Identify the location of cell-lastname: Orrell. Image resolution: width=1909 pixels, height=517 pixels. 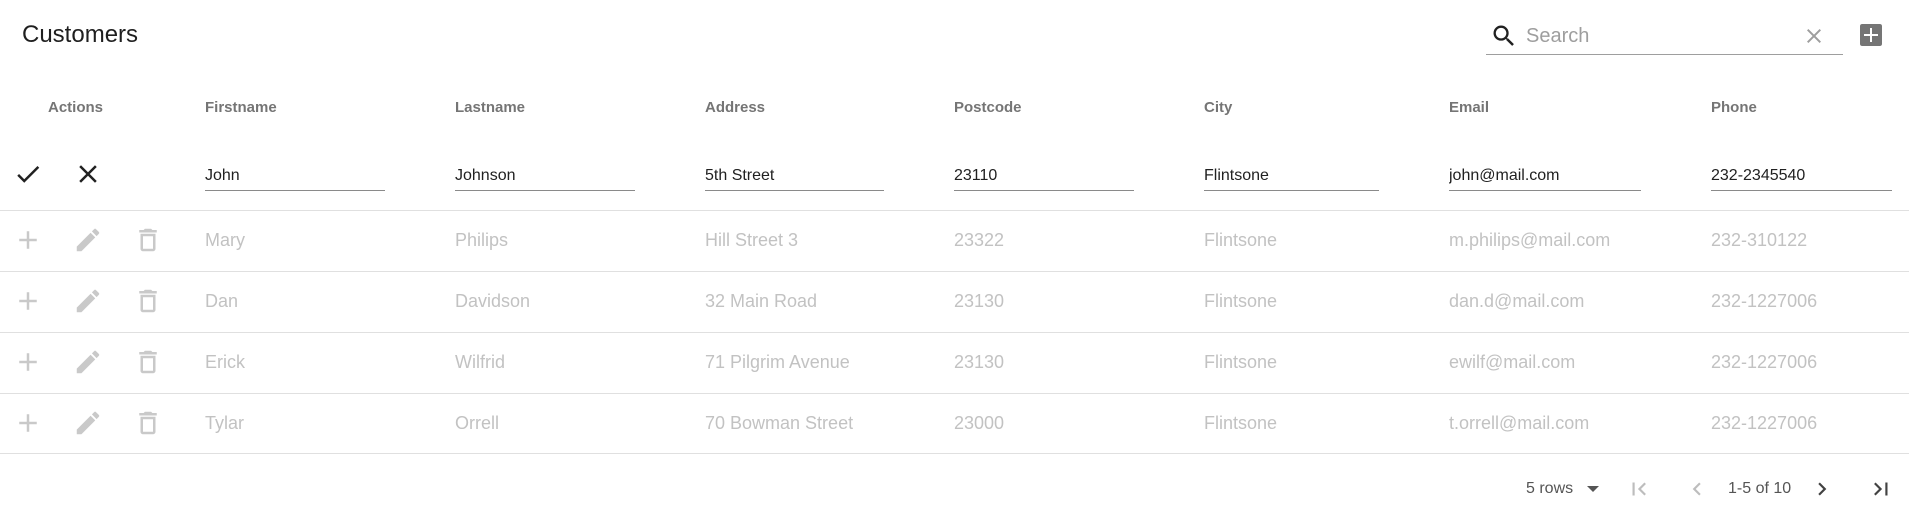
(477, 423).